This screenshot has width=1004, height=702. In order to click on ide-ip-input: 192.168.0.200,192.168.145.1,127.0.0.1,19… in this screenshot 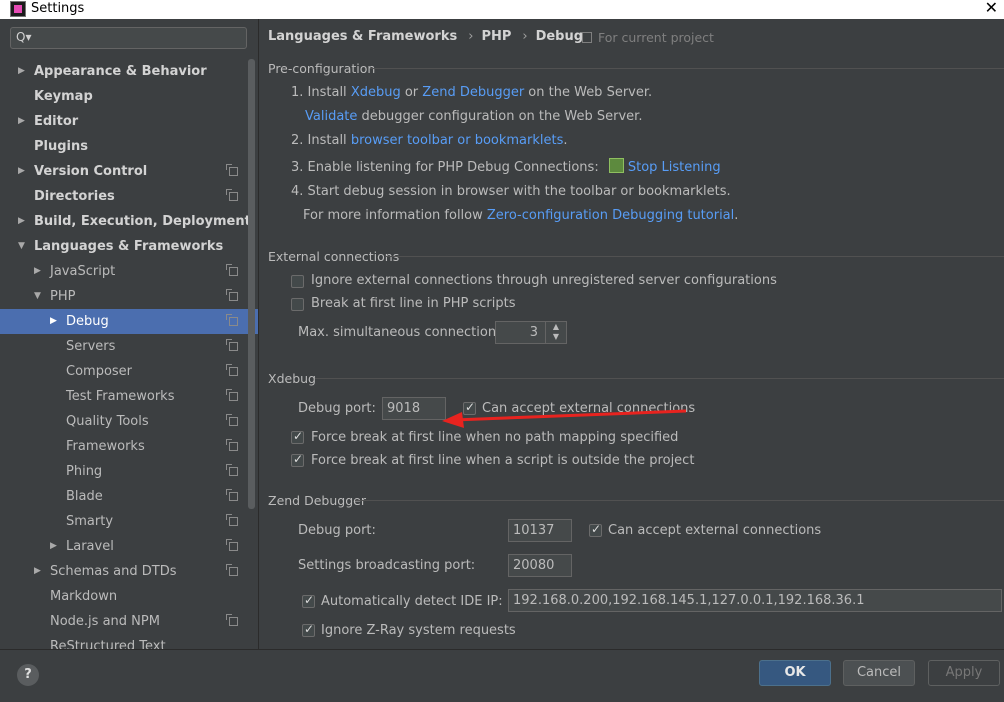, I will do `click(755, 600)`.